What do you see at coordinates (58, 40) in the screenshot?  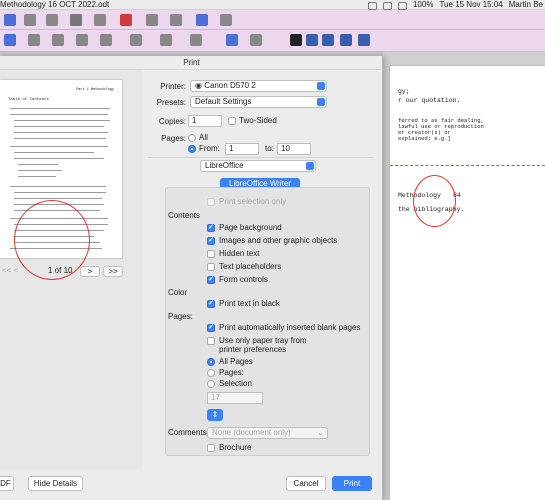 I see `align-center-icon` at bounding box center [58, 40].